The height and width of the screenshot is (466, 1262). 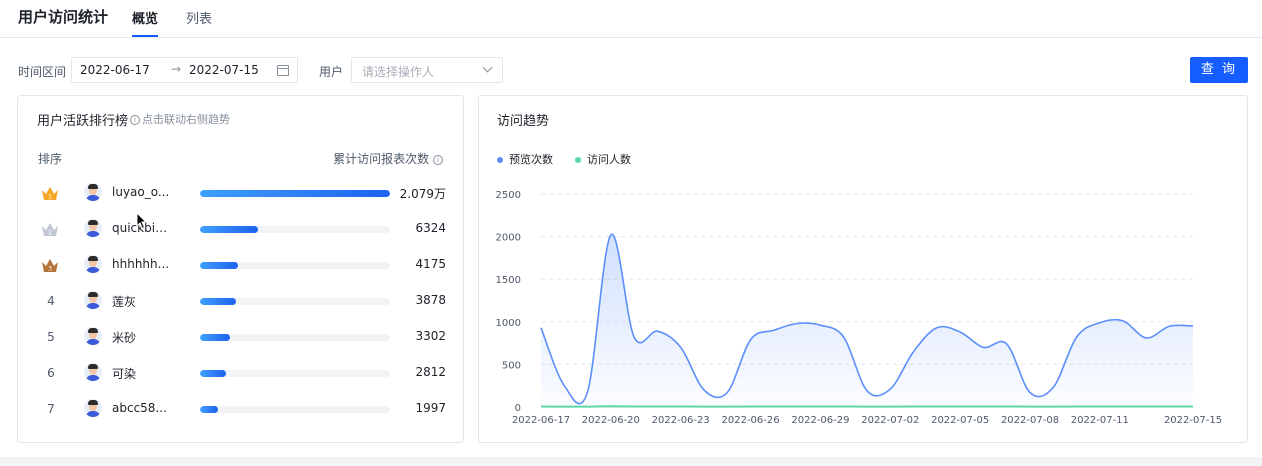 I want to click on x-tick-label: 2022-06-29, so click(x=820, y=420).